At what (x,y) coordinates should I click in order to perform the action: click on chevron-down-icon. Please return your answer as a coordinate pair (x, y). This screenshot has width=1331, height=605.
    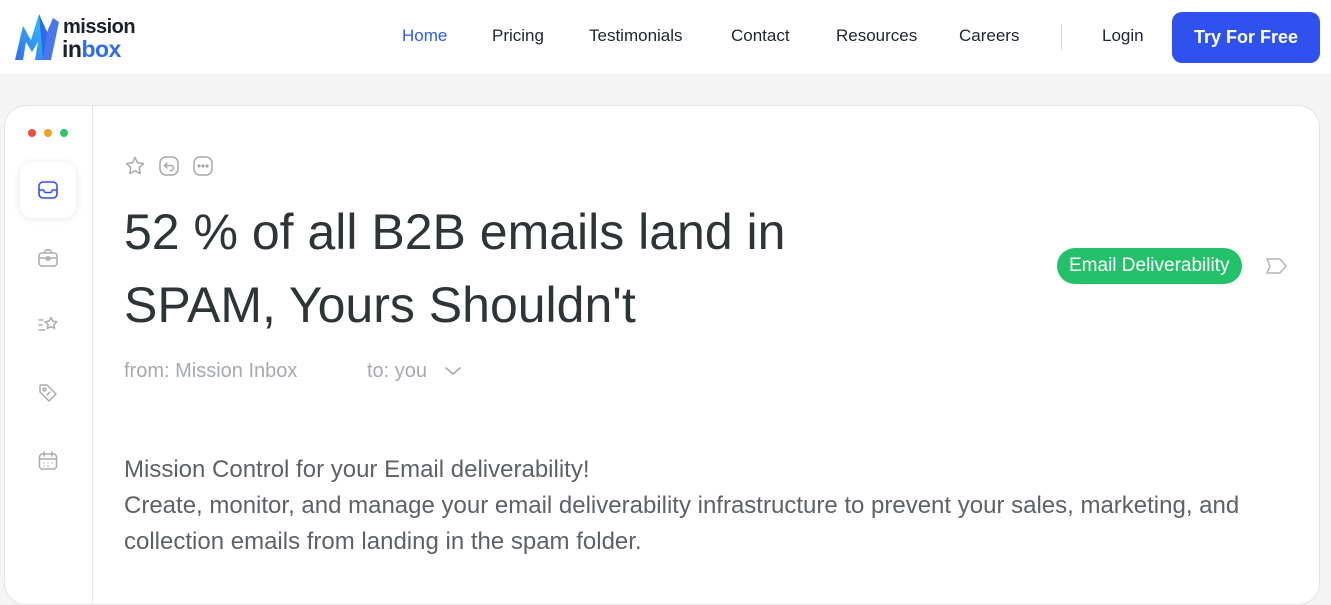
    Looking at the image, I should click on (453, 371).